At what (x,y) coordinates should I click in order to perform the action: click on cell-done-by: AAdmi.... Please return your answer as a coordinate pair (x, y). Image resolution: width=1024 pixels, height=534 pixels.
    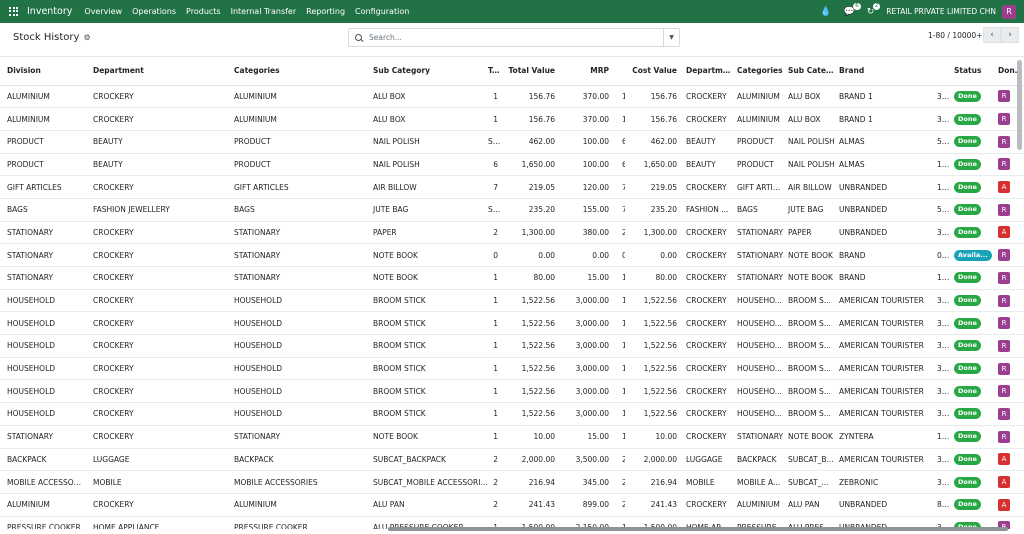
    Looking at the image, I should click on (1009, 233).